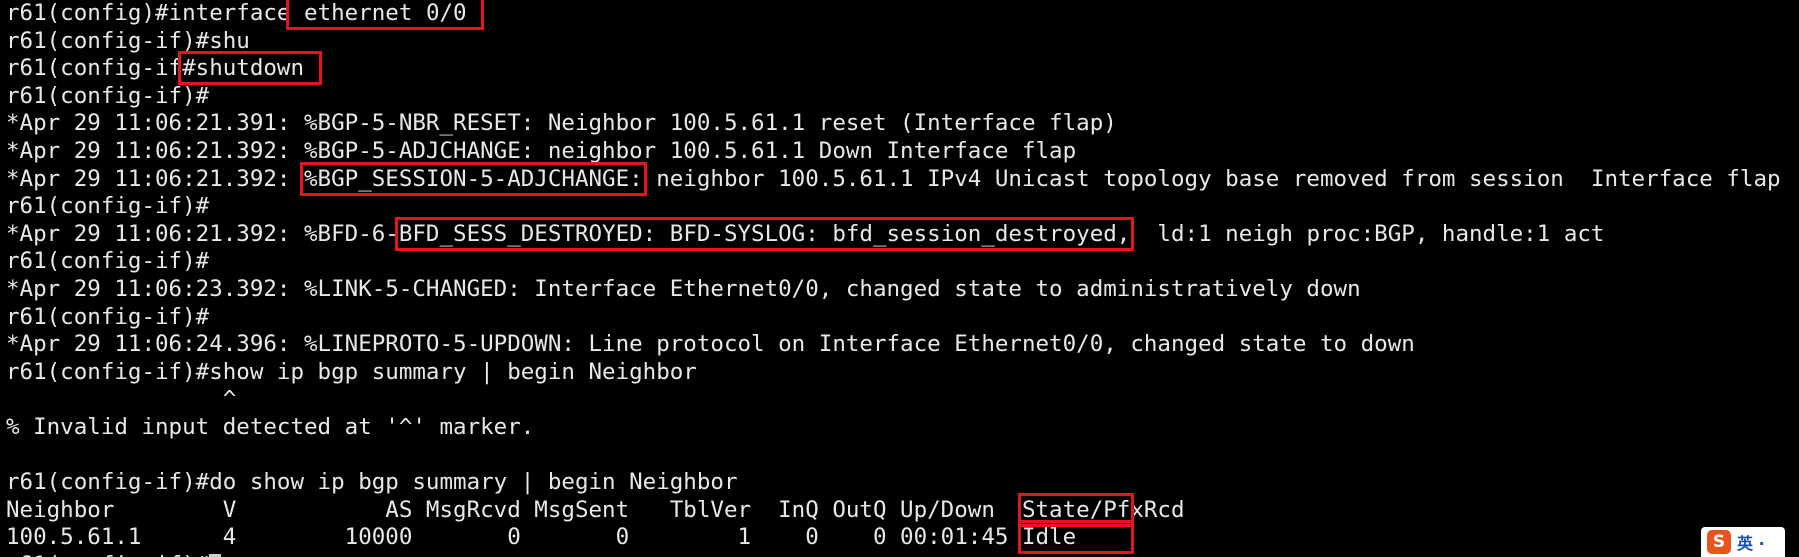 Image resolution: width=1799 pixels, height=557 pixels. Describe the element at coordinates (473, 178) in the screenshot. I see `highlighted-text: %BGP_SESSION-5-ADJCHANGE:` at that location.